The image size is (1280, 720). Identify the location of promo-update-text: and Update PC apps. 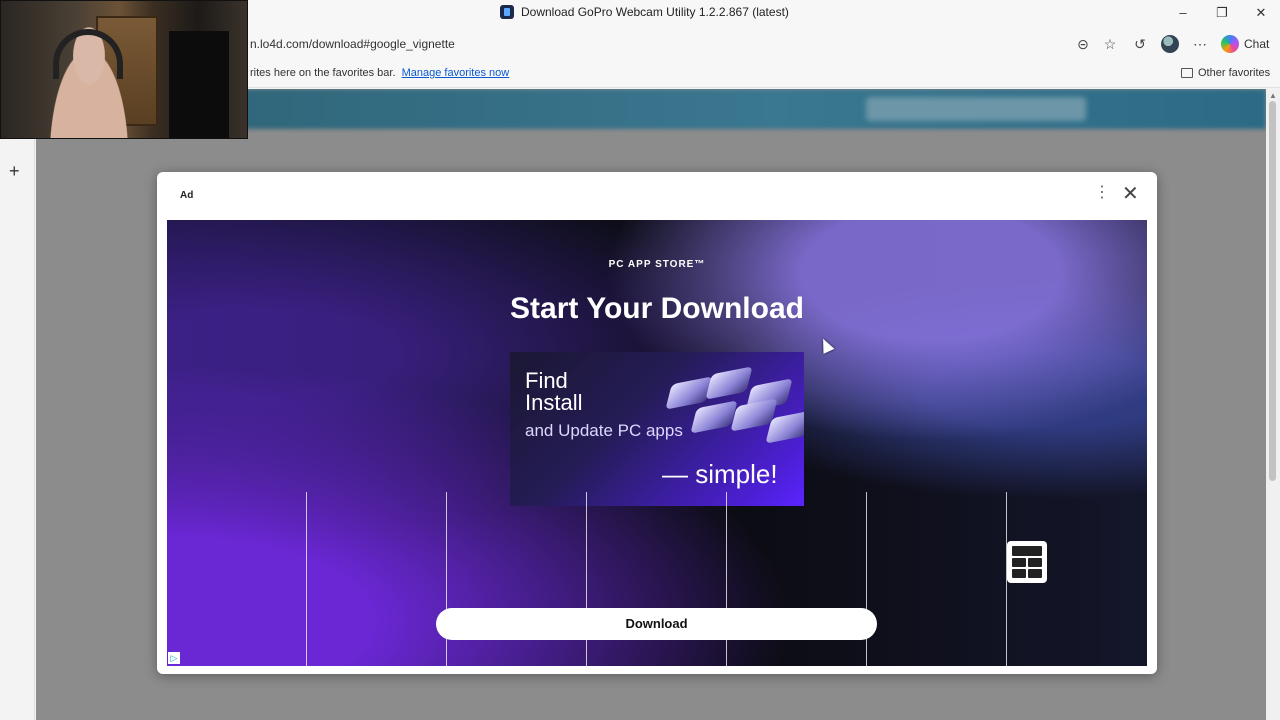
(604, 430).